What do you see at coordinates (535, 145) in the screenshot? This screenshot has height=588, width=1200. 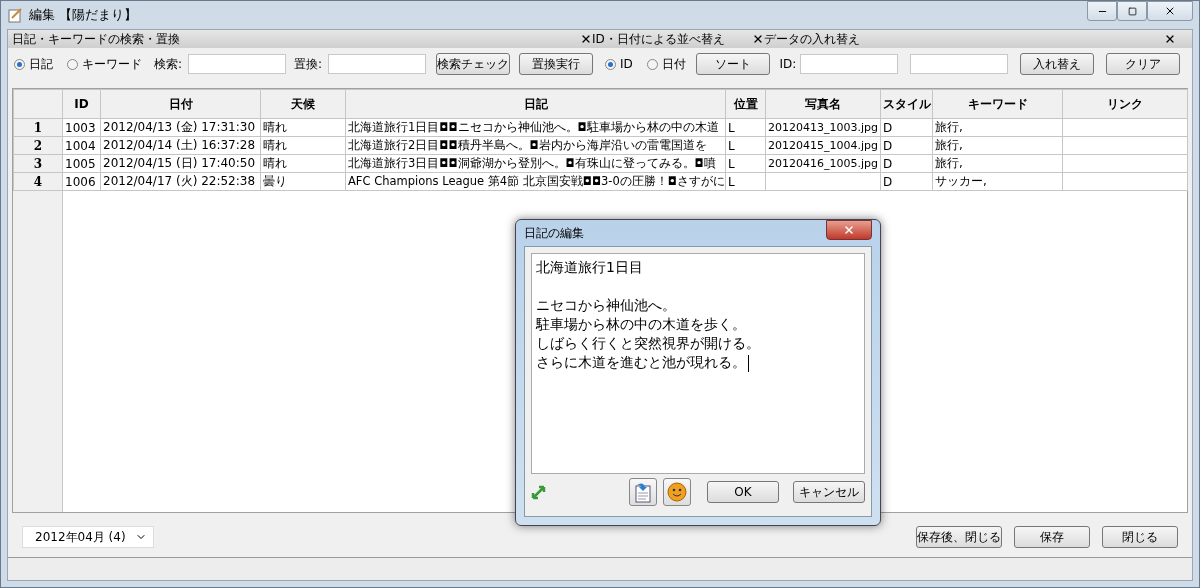 I see `table-cell: 北海道旅行2日目◘◘積丹半島へ。◘岩内から海岸沿いの雷電国道を` at bounding box center [535, 145].